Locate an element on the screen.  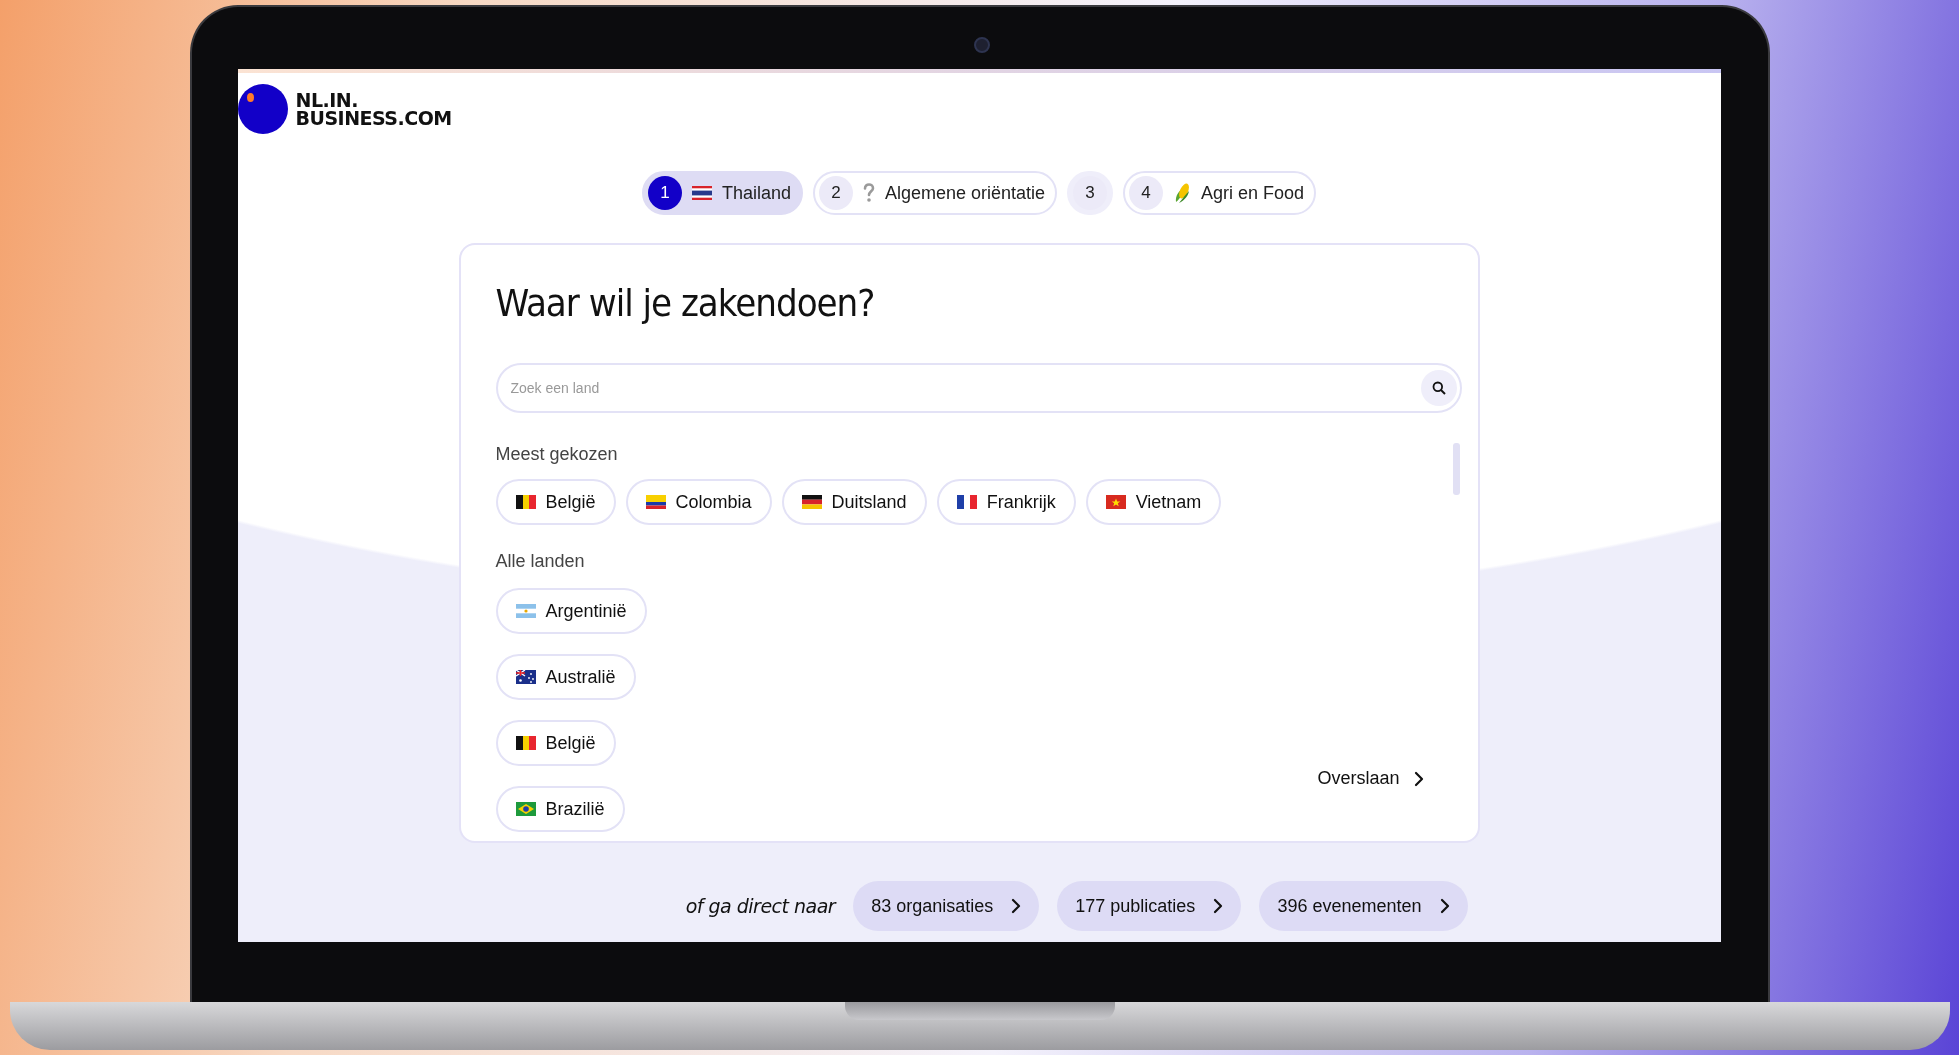
search-field: Zoek een land is located at coordinates (978, 388).